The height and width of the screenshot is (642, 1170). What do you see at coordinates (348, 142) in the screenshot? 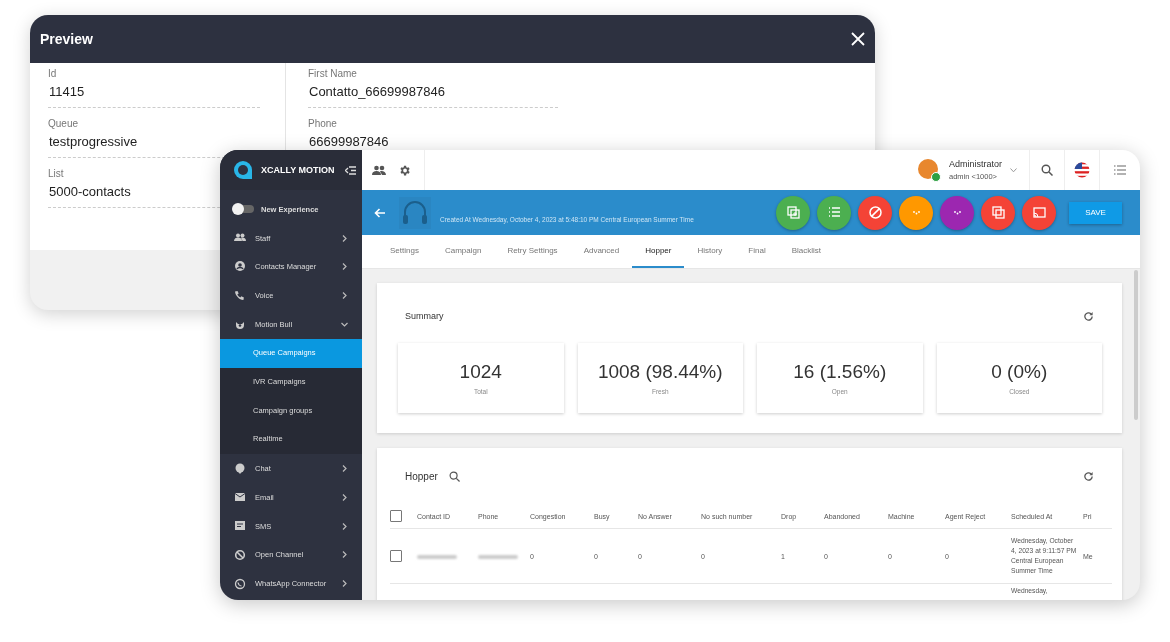
I see `field-value: 66699987846` at bounding box center [348, 142].